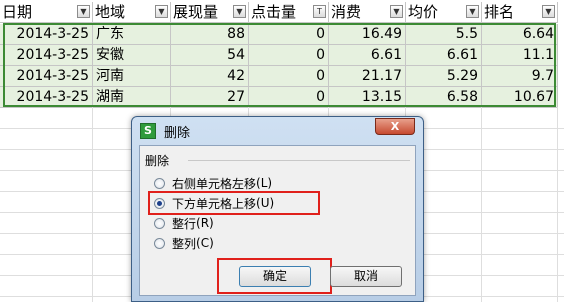 This screenshot has height=302, width=564. I want to click on table-row: 2014-3-25 湖南 27 0 13.15 6.58 10.67, so click(279, 97).